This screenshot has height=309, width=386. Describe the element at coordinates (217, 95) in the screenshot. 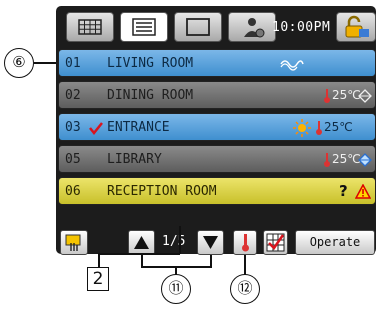

I see `room-row-02: 02 DINING ROOM 25℃` at that location.